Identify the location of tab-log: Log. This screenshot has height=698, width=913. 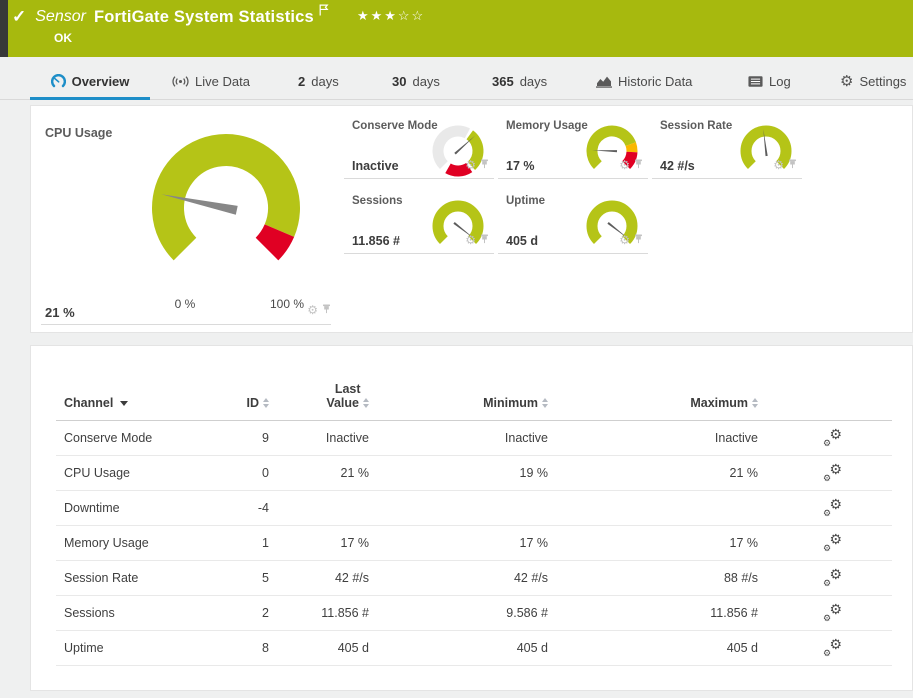
(769, 81).